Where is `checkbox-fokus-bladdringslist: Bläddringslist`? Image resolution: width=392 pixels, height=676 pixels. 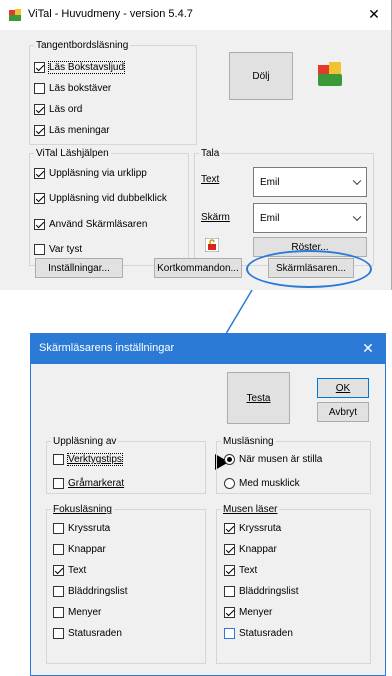
checkbox-fokus-bladdringslist: Bläddringslist is located at coordinates (90, 591).